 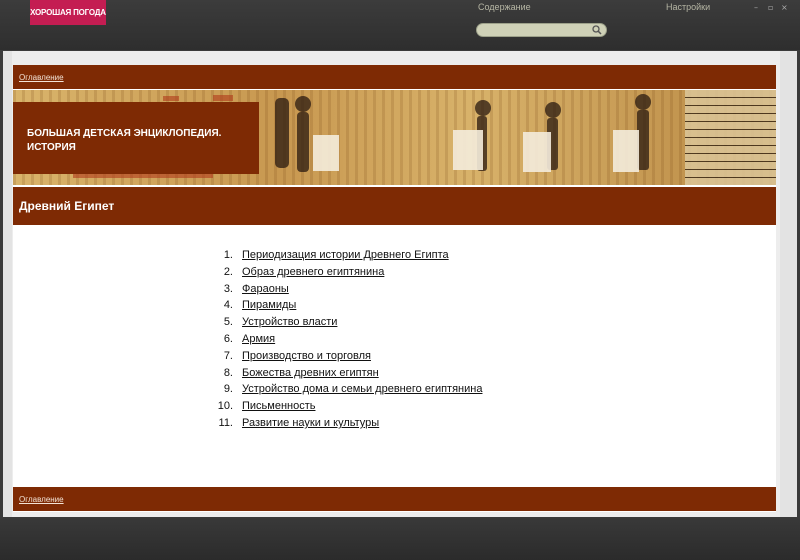 I want to click on toc-link-bottom: Оглавление, so click(x=41, y=499).